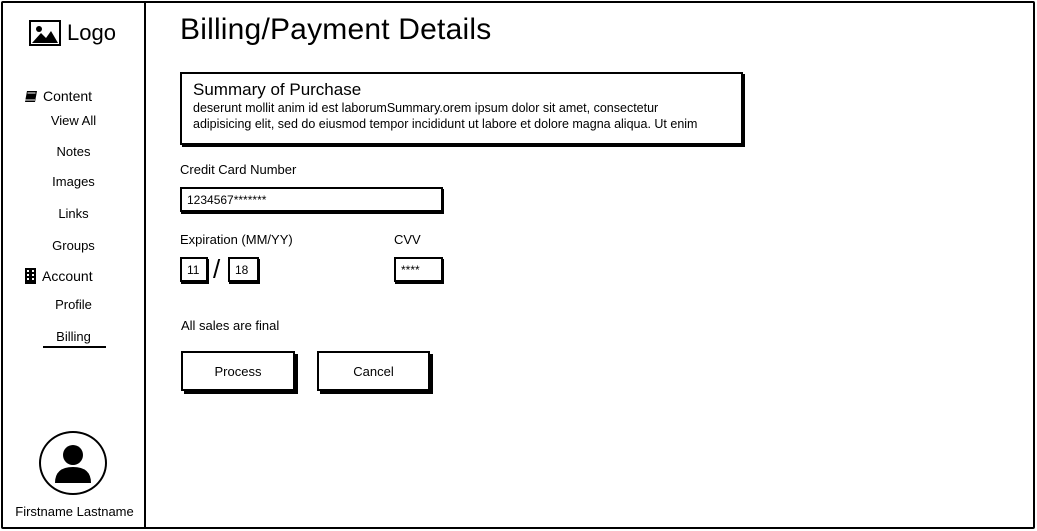 This screenshot has height=531, width=1037. What do you see at coordinates (277, 89) in the screenshot?
I see `summary-title: Summary of Purchase` at bounding box center [277, 89].